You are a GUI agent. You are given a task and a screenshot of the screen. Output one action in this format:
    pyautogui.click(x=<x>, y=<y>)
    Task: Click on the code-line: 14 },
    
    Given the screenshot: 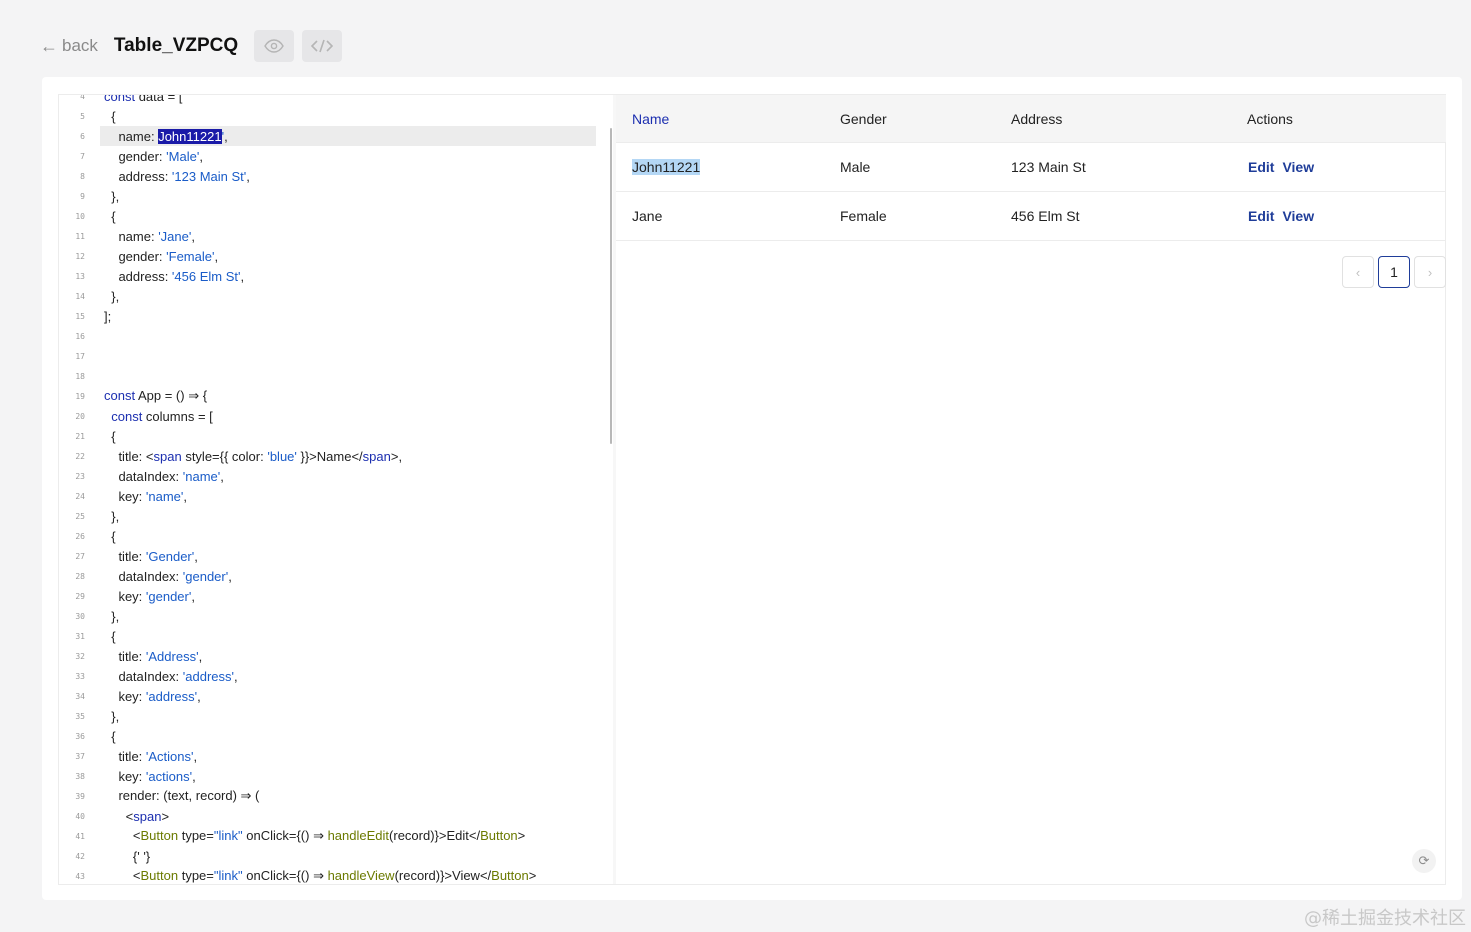 What is the action you would take?
    pyautogui.click(x=336, y=296)
    